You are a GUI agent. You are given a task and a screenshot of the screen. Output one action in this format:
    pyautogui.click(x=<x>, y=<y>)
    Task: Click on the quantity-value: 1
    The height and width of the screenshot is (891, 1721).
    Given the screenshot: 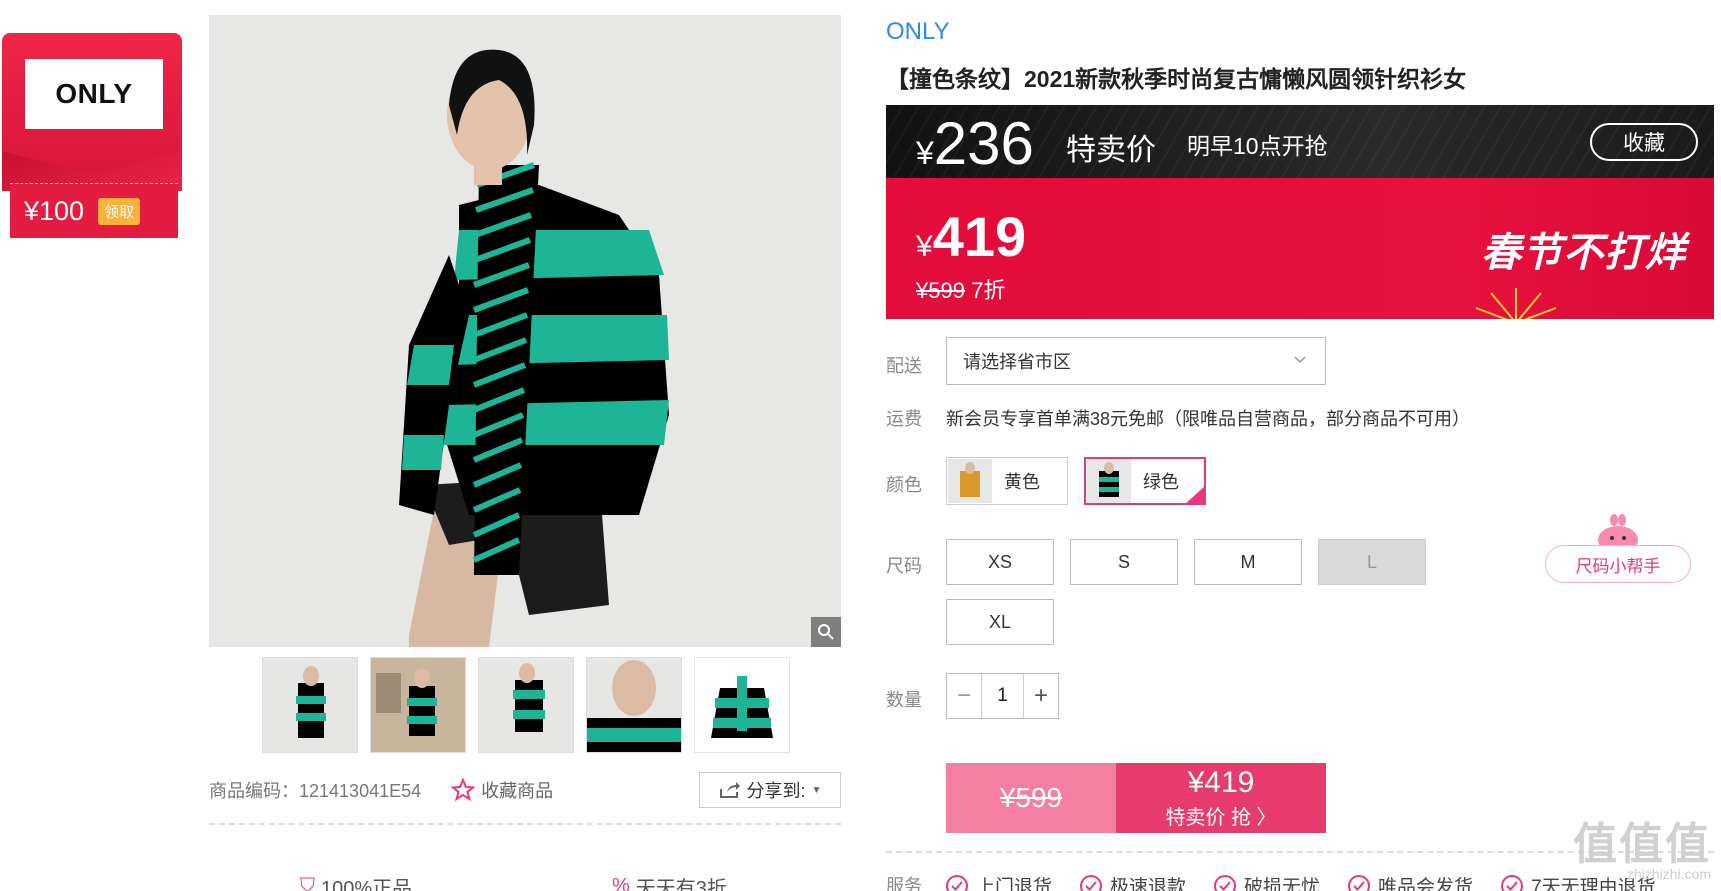 What is the action you would take?
    pyautogui.click(x=1002, y=696)
    